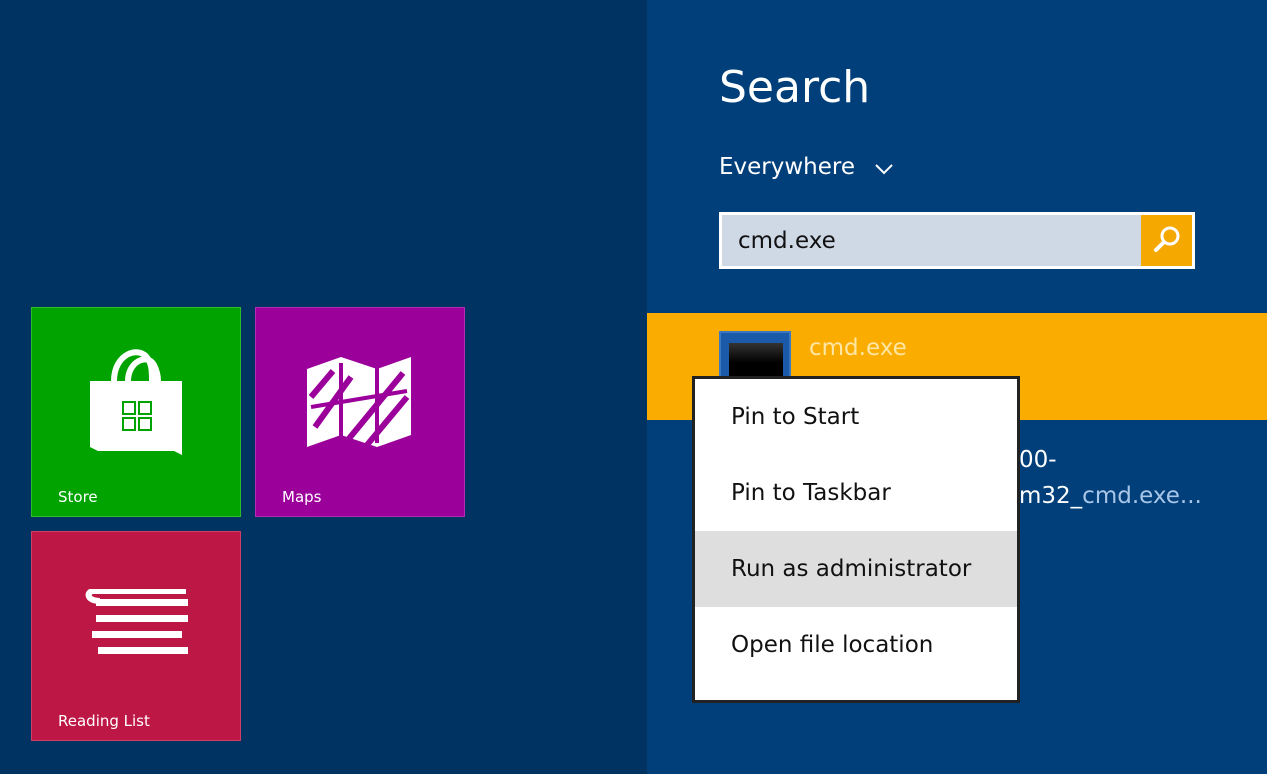 This screenshot has width=1267, height=774. I want to click on tile-reading-list: Reading List, so click(136, 636).